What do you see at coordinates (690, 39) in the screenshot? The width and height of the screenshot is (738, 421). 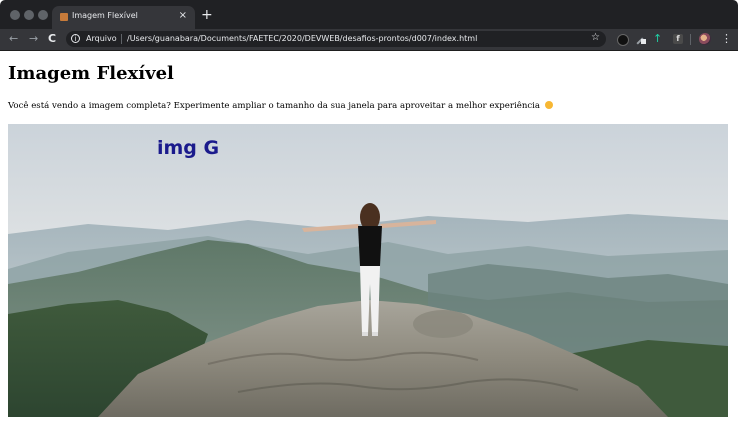 I see `toolbar-divider` at bounding box center [690, 39].